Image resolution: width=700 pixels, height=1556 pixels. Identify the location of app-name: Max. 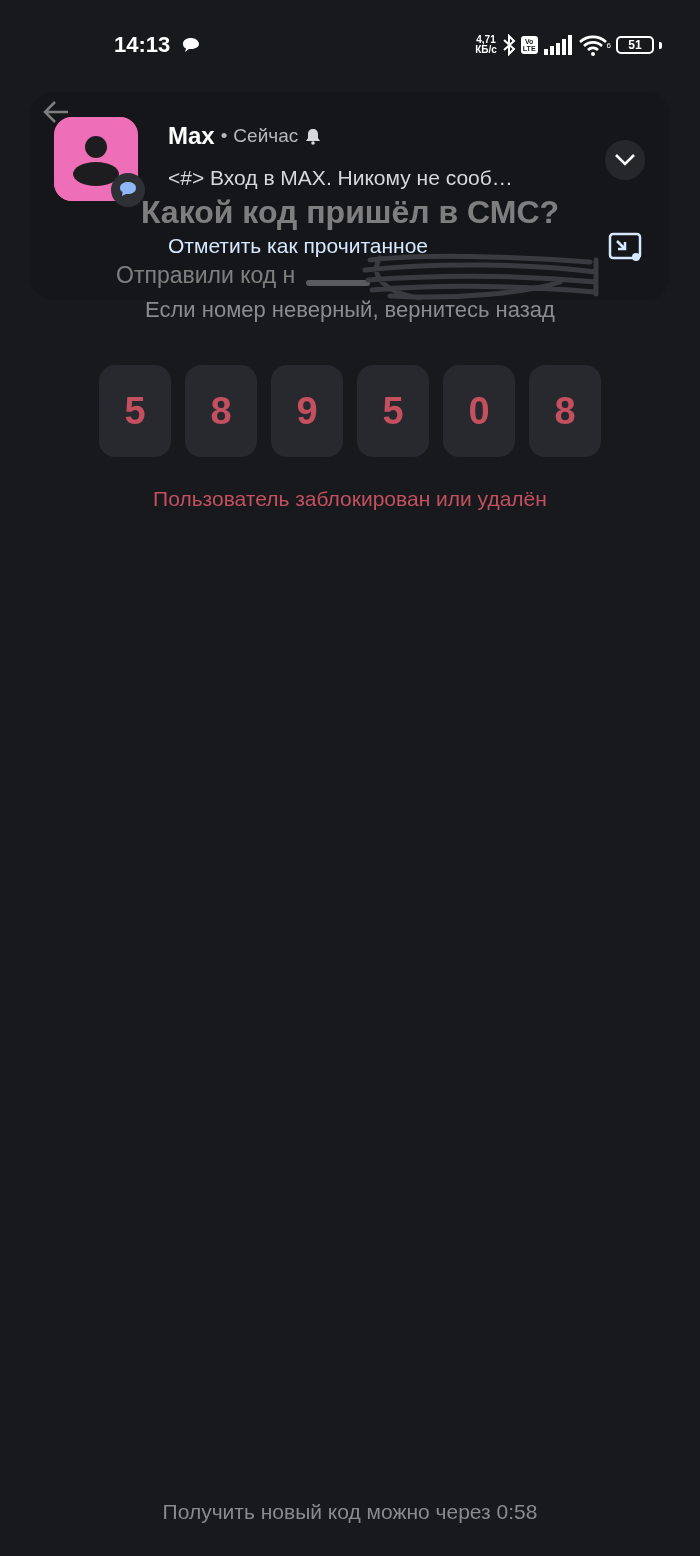
(191, 136).